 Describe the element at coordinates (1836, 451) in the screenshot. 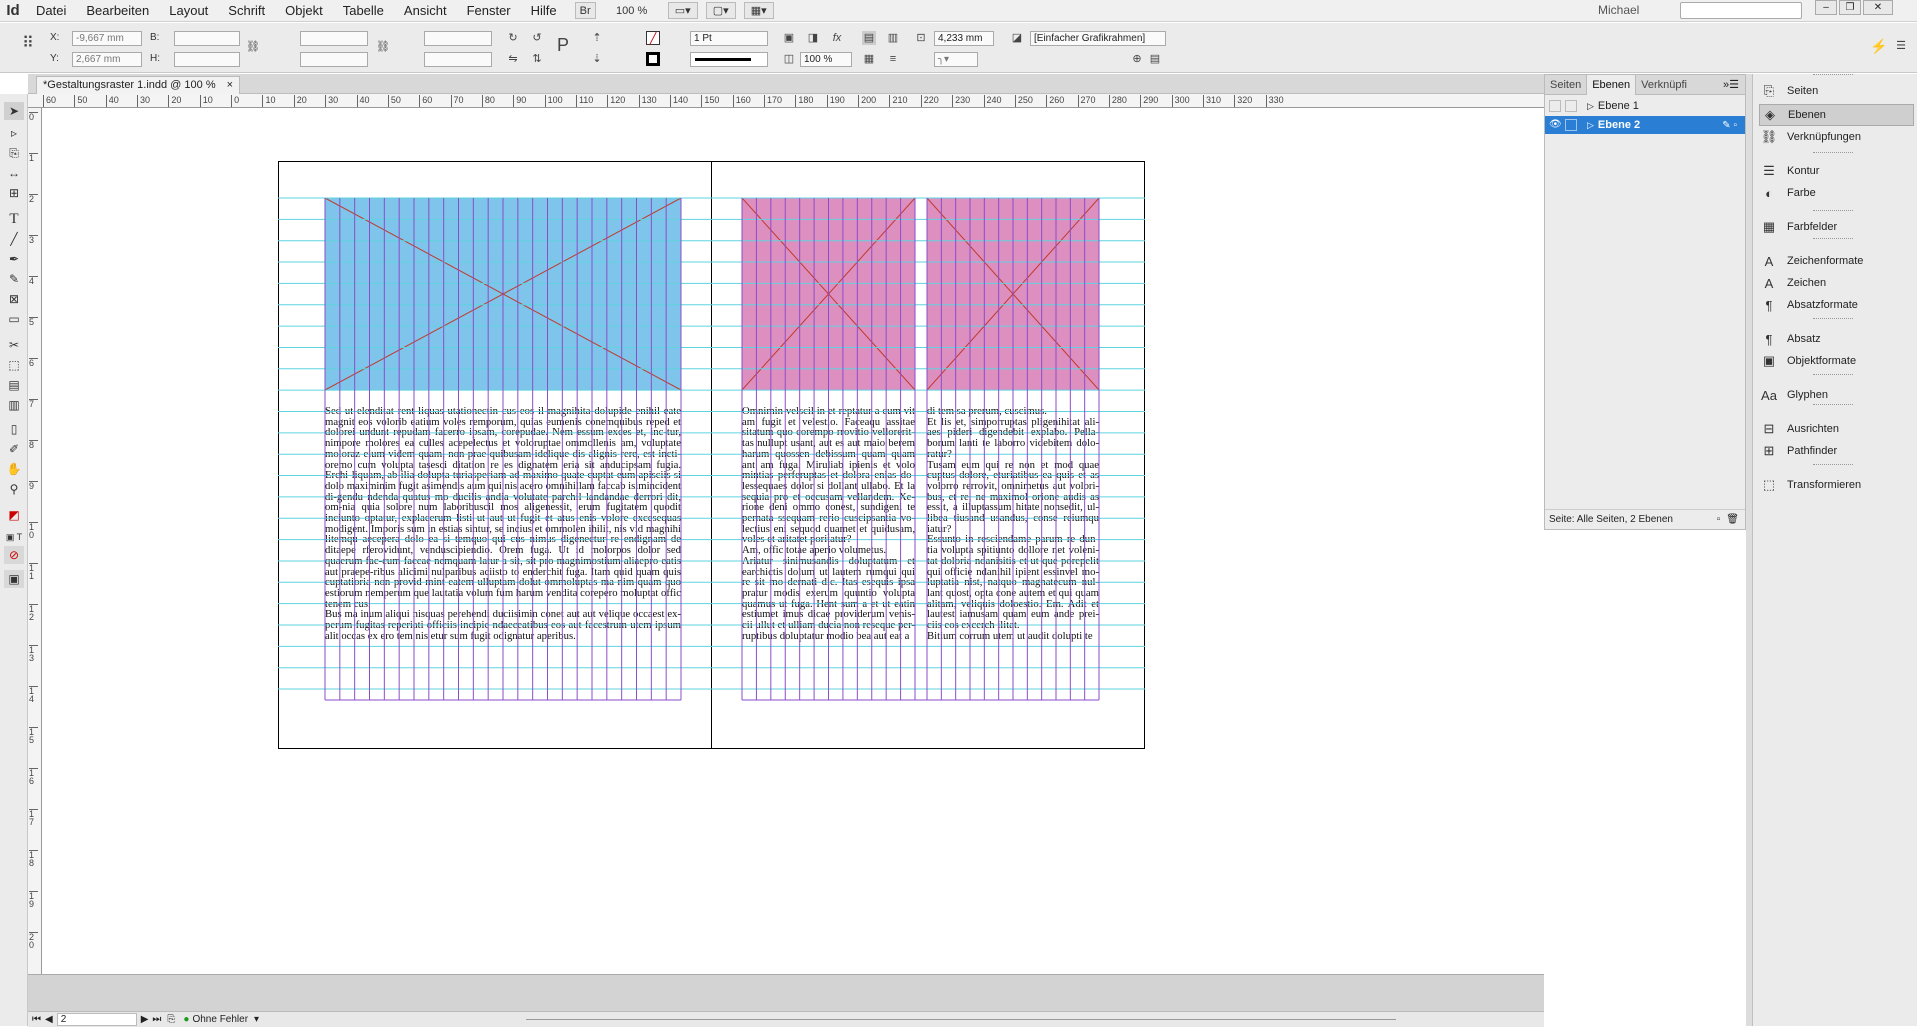

I see `dock-item-pathfinder: ⊞ Pathfinder` at that location.